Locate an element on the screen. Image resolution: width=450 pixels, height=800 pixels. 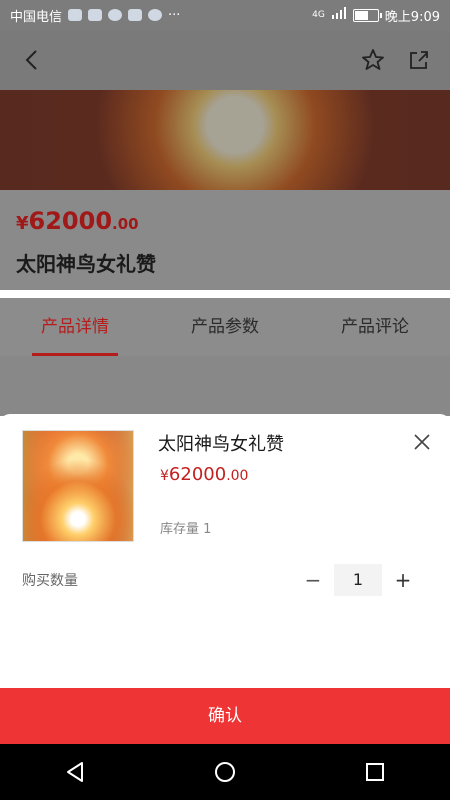
star-icon is located at coordinates (373, 59).